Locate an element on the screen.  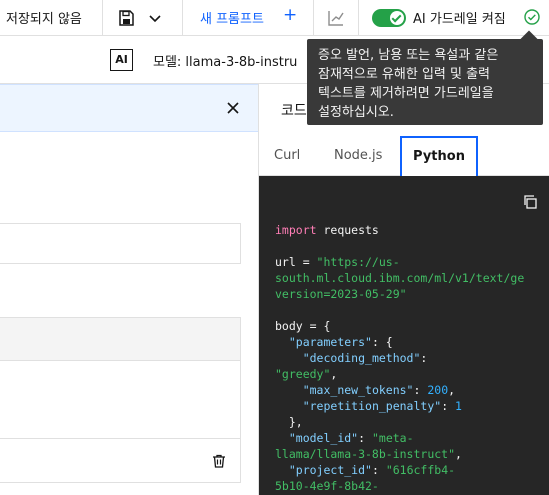
top-toolbar: 저장되지 않음 새 프롬프트 + AI 가드레일 켜짐 is located at coordinates (274, 18).